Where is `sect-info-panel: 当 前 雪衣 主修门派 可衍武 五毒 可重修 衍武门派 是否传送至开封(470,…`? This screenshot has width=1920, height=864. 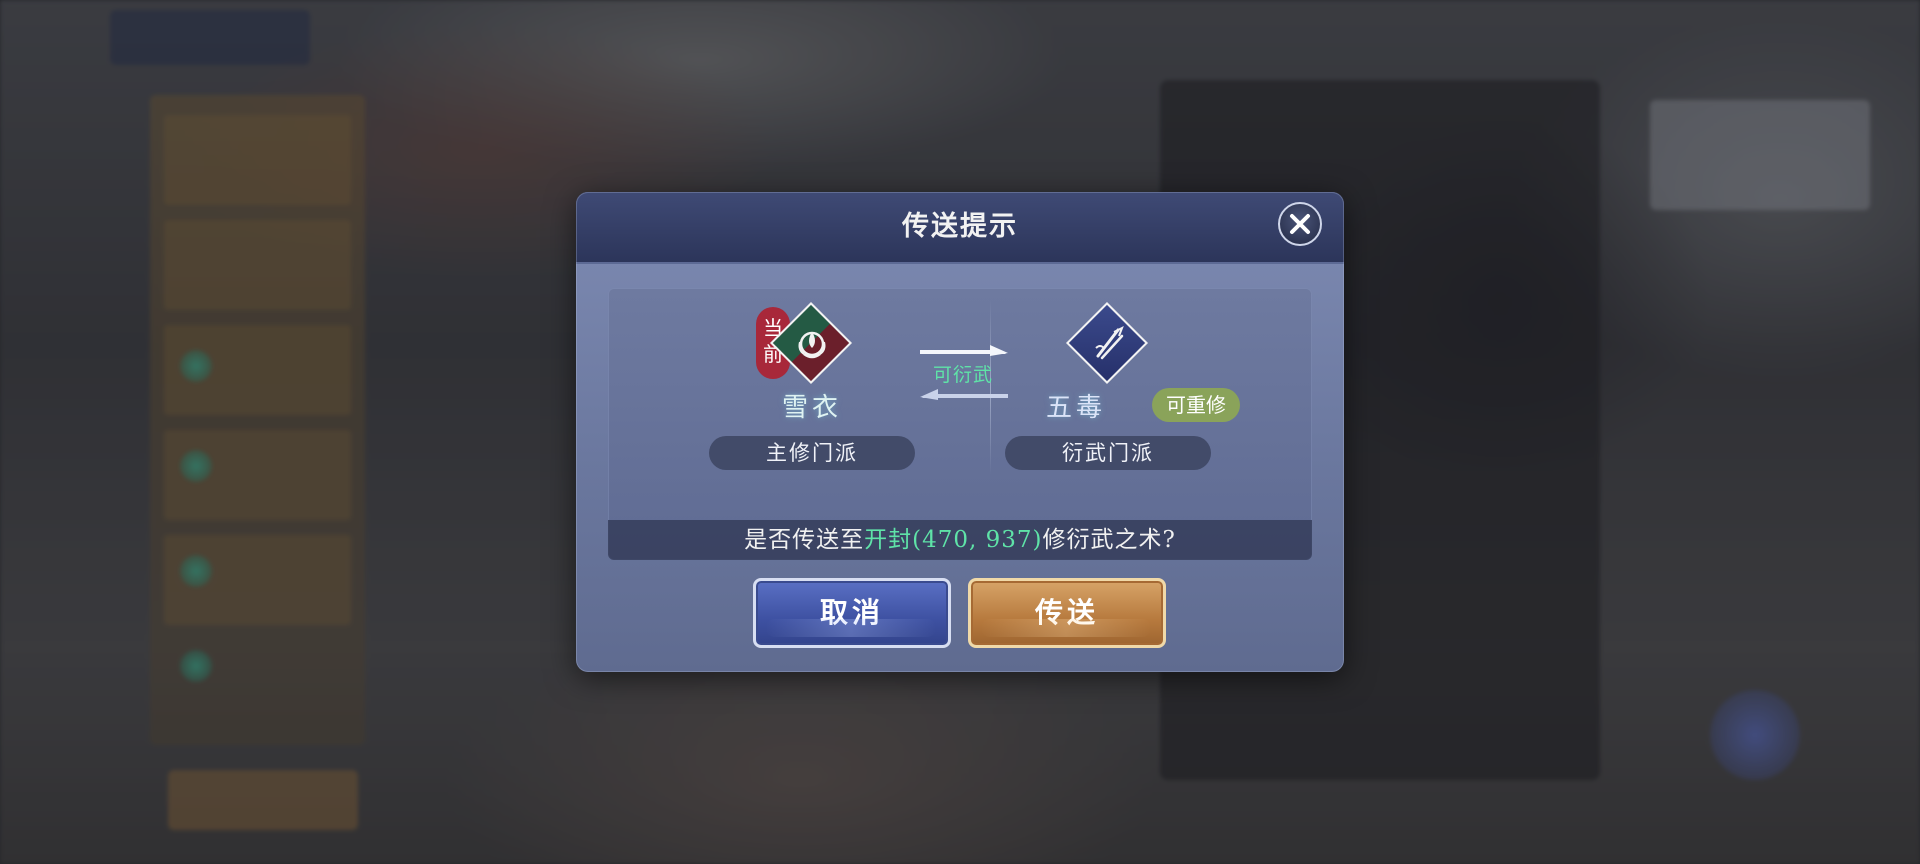
sect-info-panel: 当 前 雪衣 主修门派 可衍武 五毒 可重修 衍武门派 是否传送至开封(470,… is located at coordinates (960, 424).